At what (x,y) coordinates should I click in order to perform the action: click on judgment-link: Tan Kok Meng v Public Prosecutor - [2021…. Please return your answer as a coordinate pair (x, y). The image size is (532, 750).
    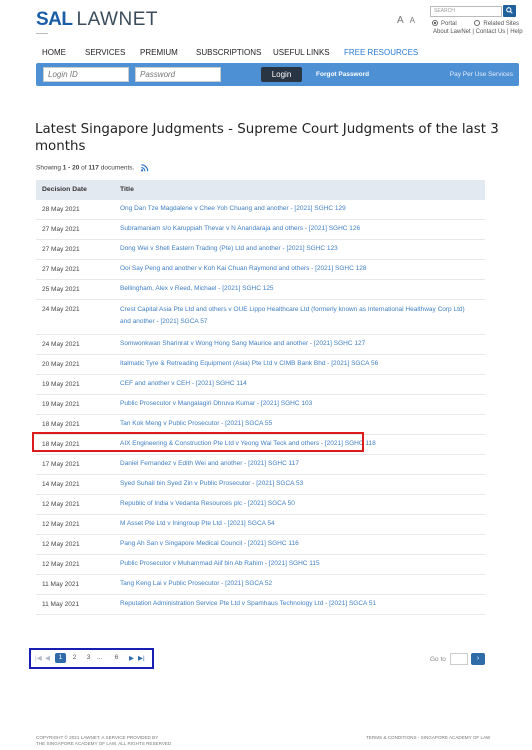
    Looking at the image, I should click on (295, 424).